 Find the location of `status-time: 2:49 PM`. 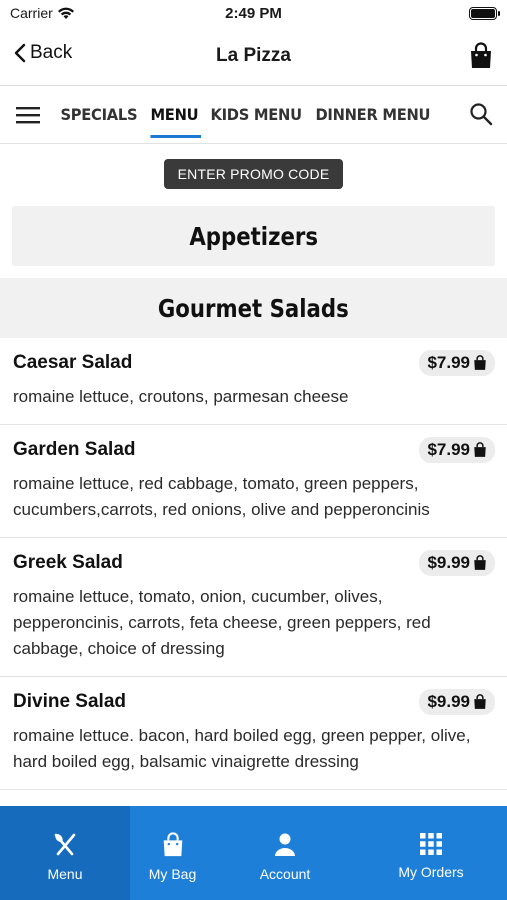

status-time: 2:49 PM is located at coordinates (253, 13).